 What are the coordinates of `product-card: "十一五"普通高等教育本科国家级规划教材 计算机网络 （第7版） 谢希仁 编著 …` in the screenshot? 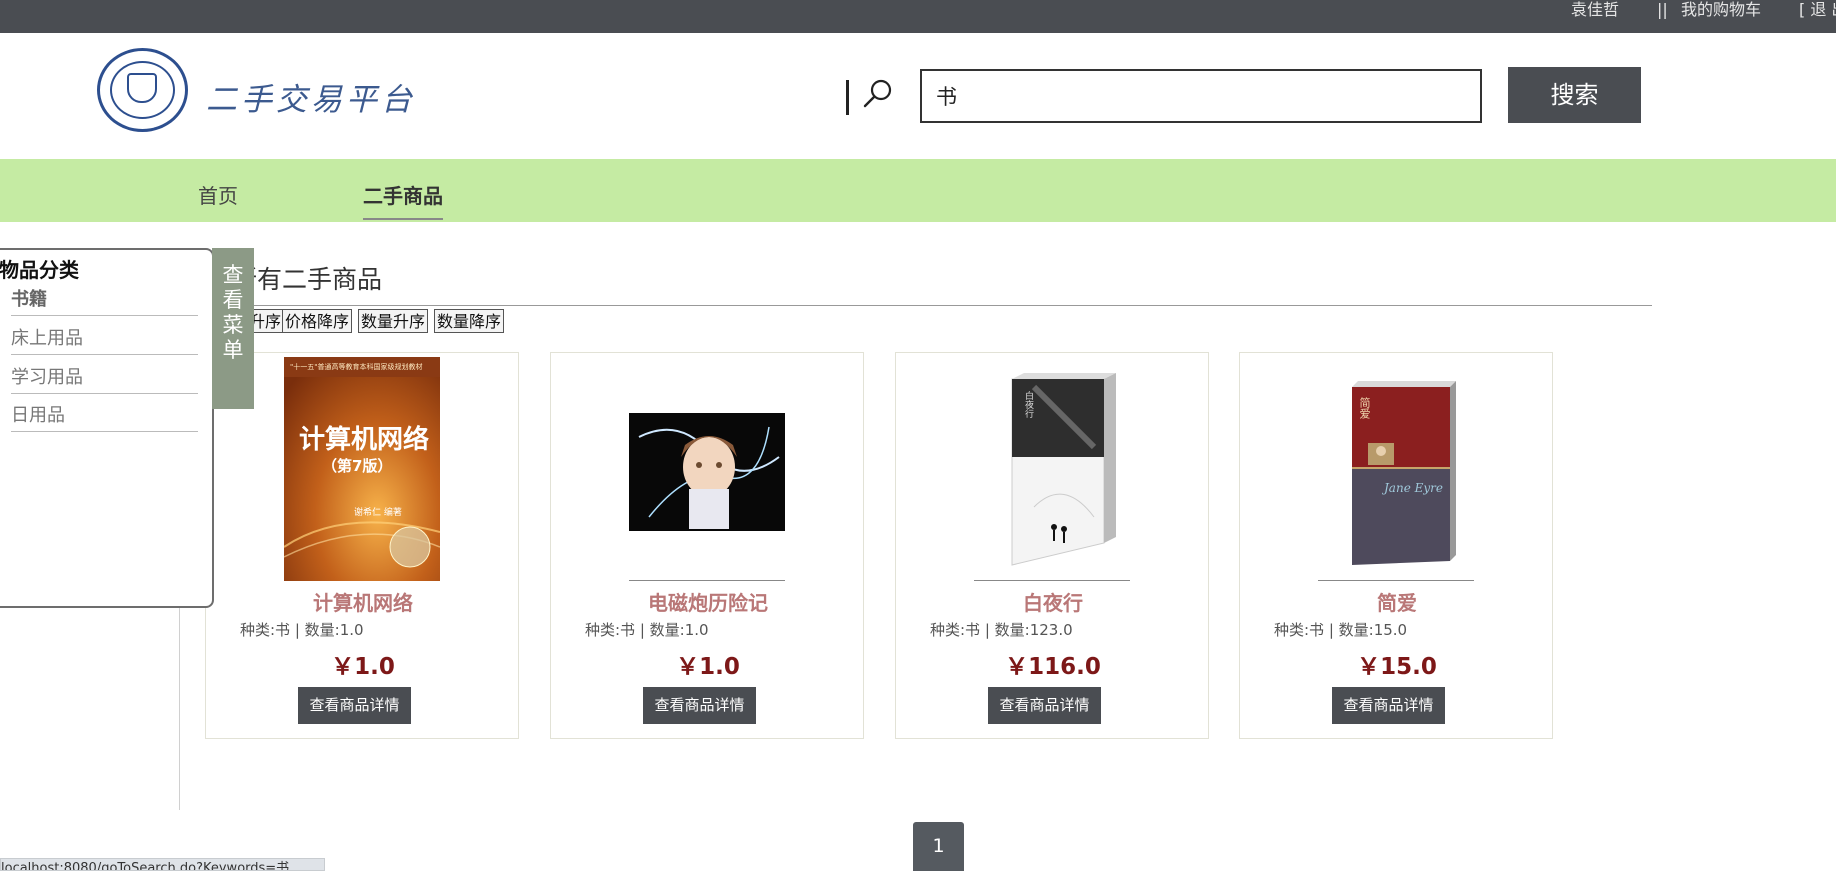 It's located at (362, 545).